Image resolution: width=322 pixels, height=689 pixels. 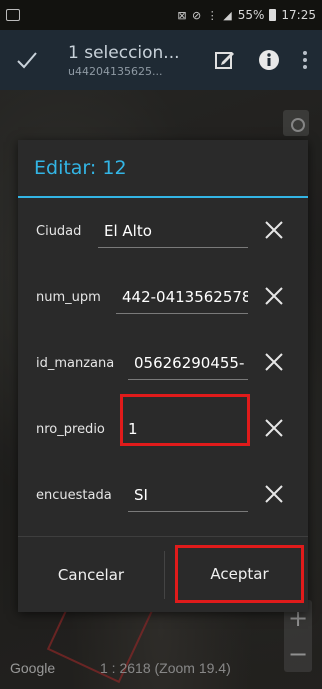 What do you see at coordinates (273, 15) in the screenshot?
I see `battery-icon` at bounding box center [273, 15].